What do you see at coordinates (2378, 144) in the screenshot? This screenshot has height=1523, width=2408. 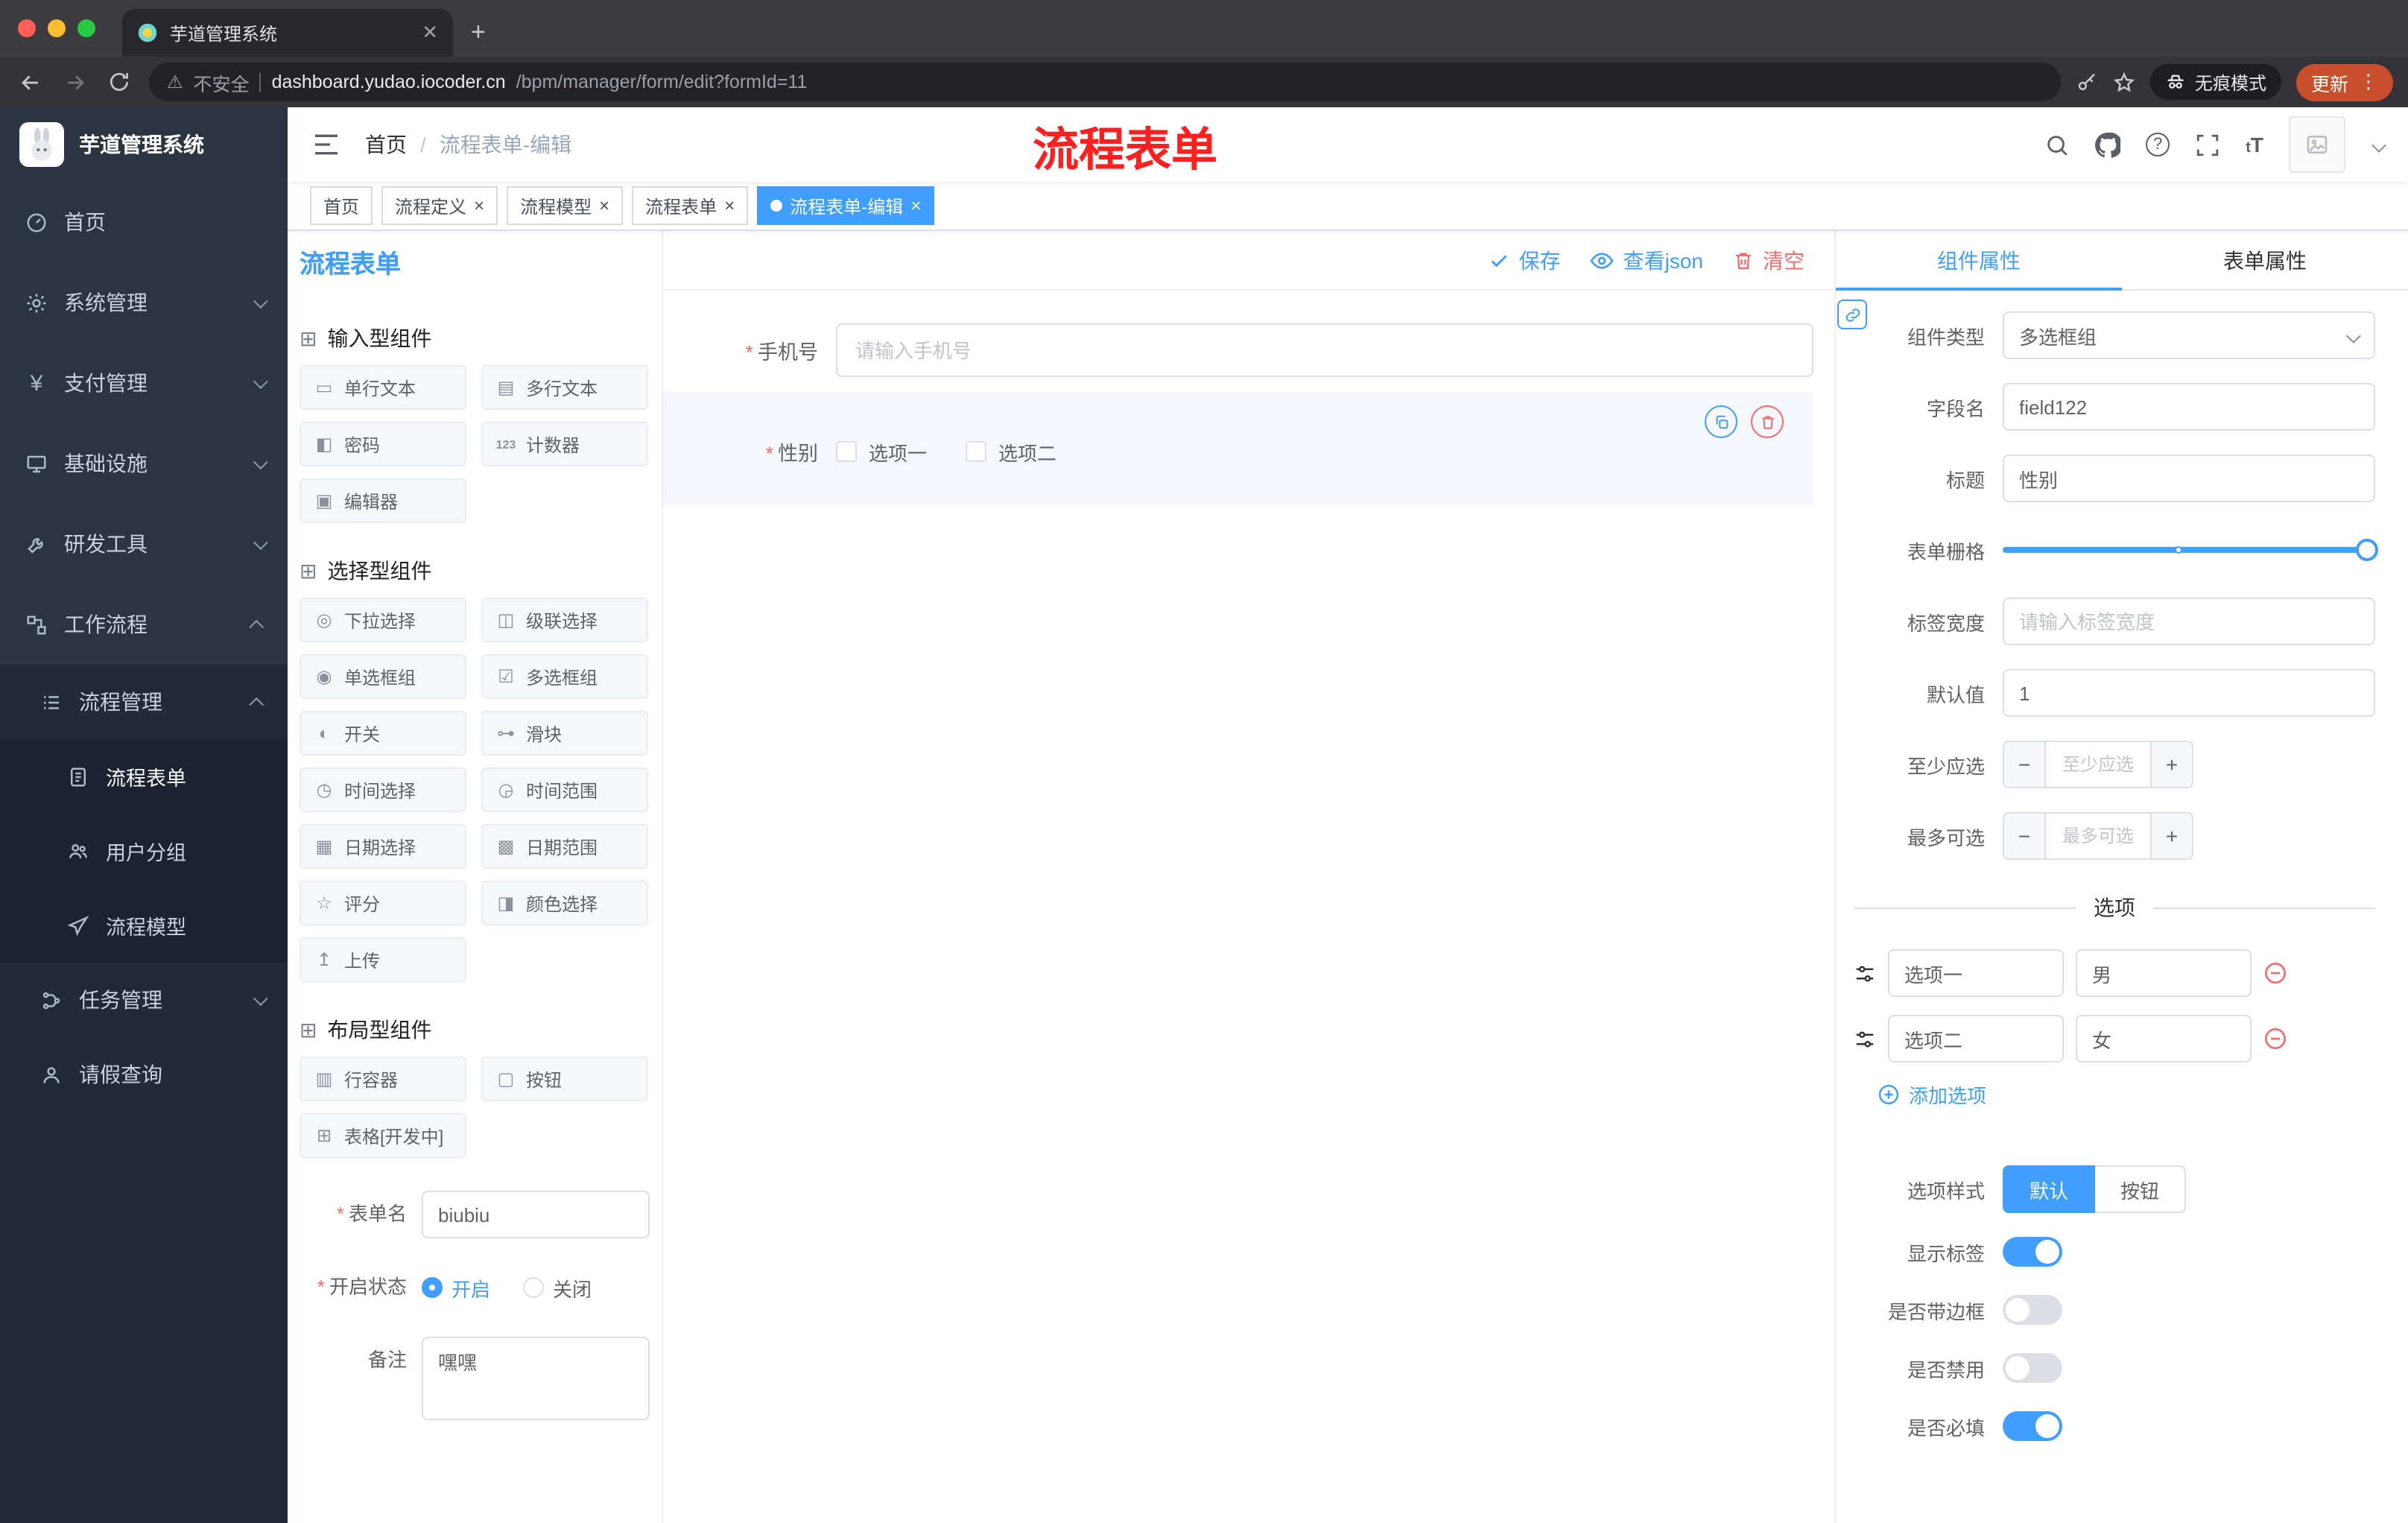 I see `avatar-caret-icon` at bounding box center [2378, 144].